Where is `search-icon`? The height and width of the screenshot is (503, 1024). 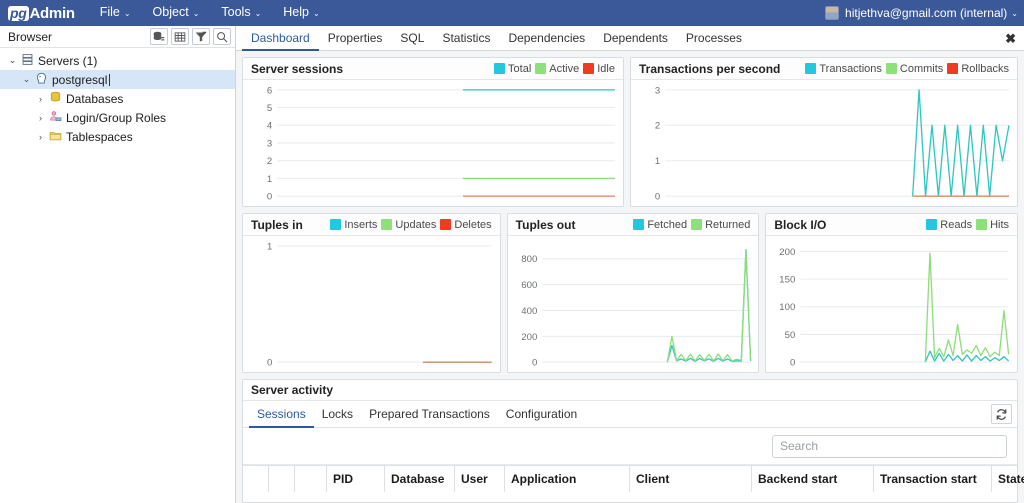
search-icon is located at coordinates (222, 36).